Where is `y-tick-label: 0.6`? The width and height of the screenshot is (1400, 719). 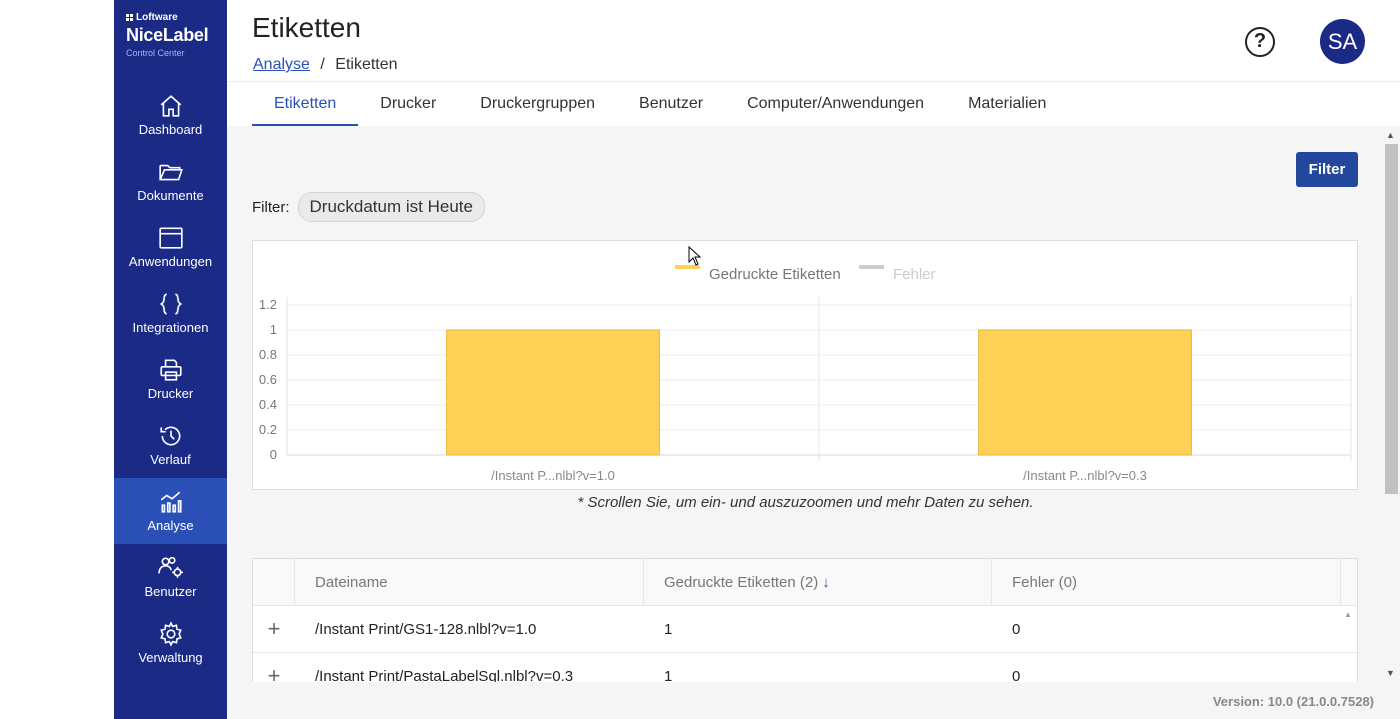 y-tick-label: 0.6 is located at coordinates (268, 379).